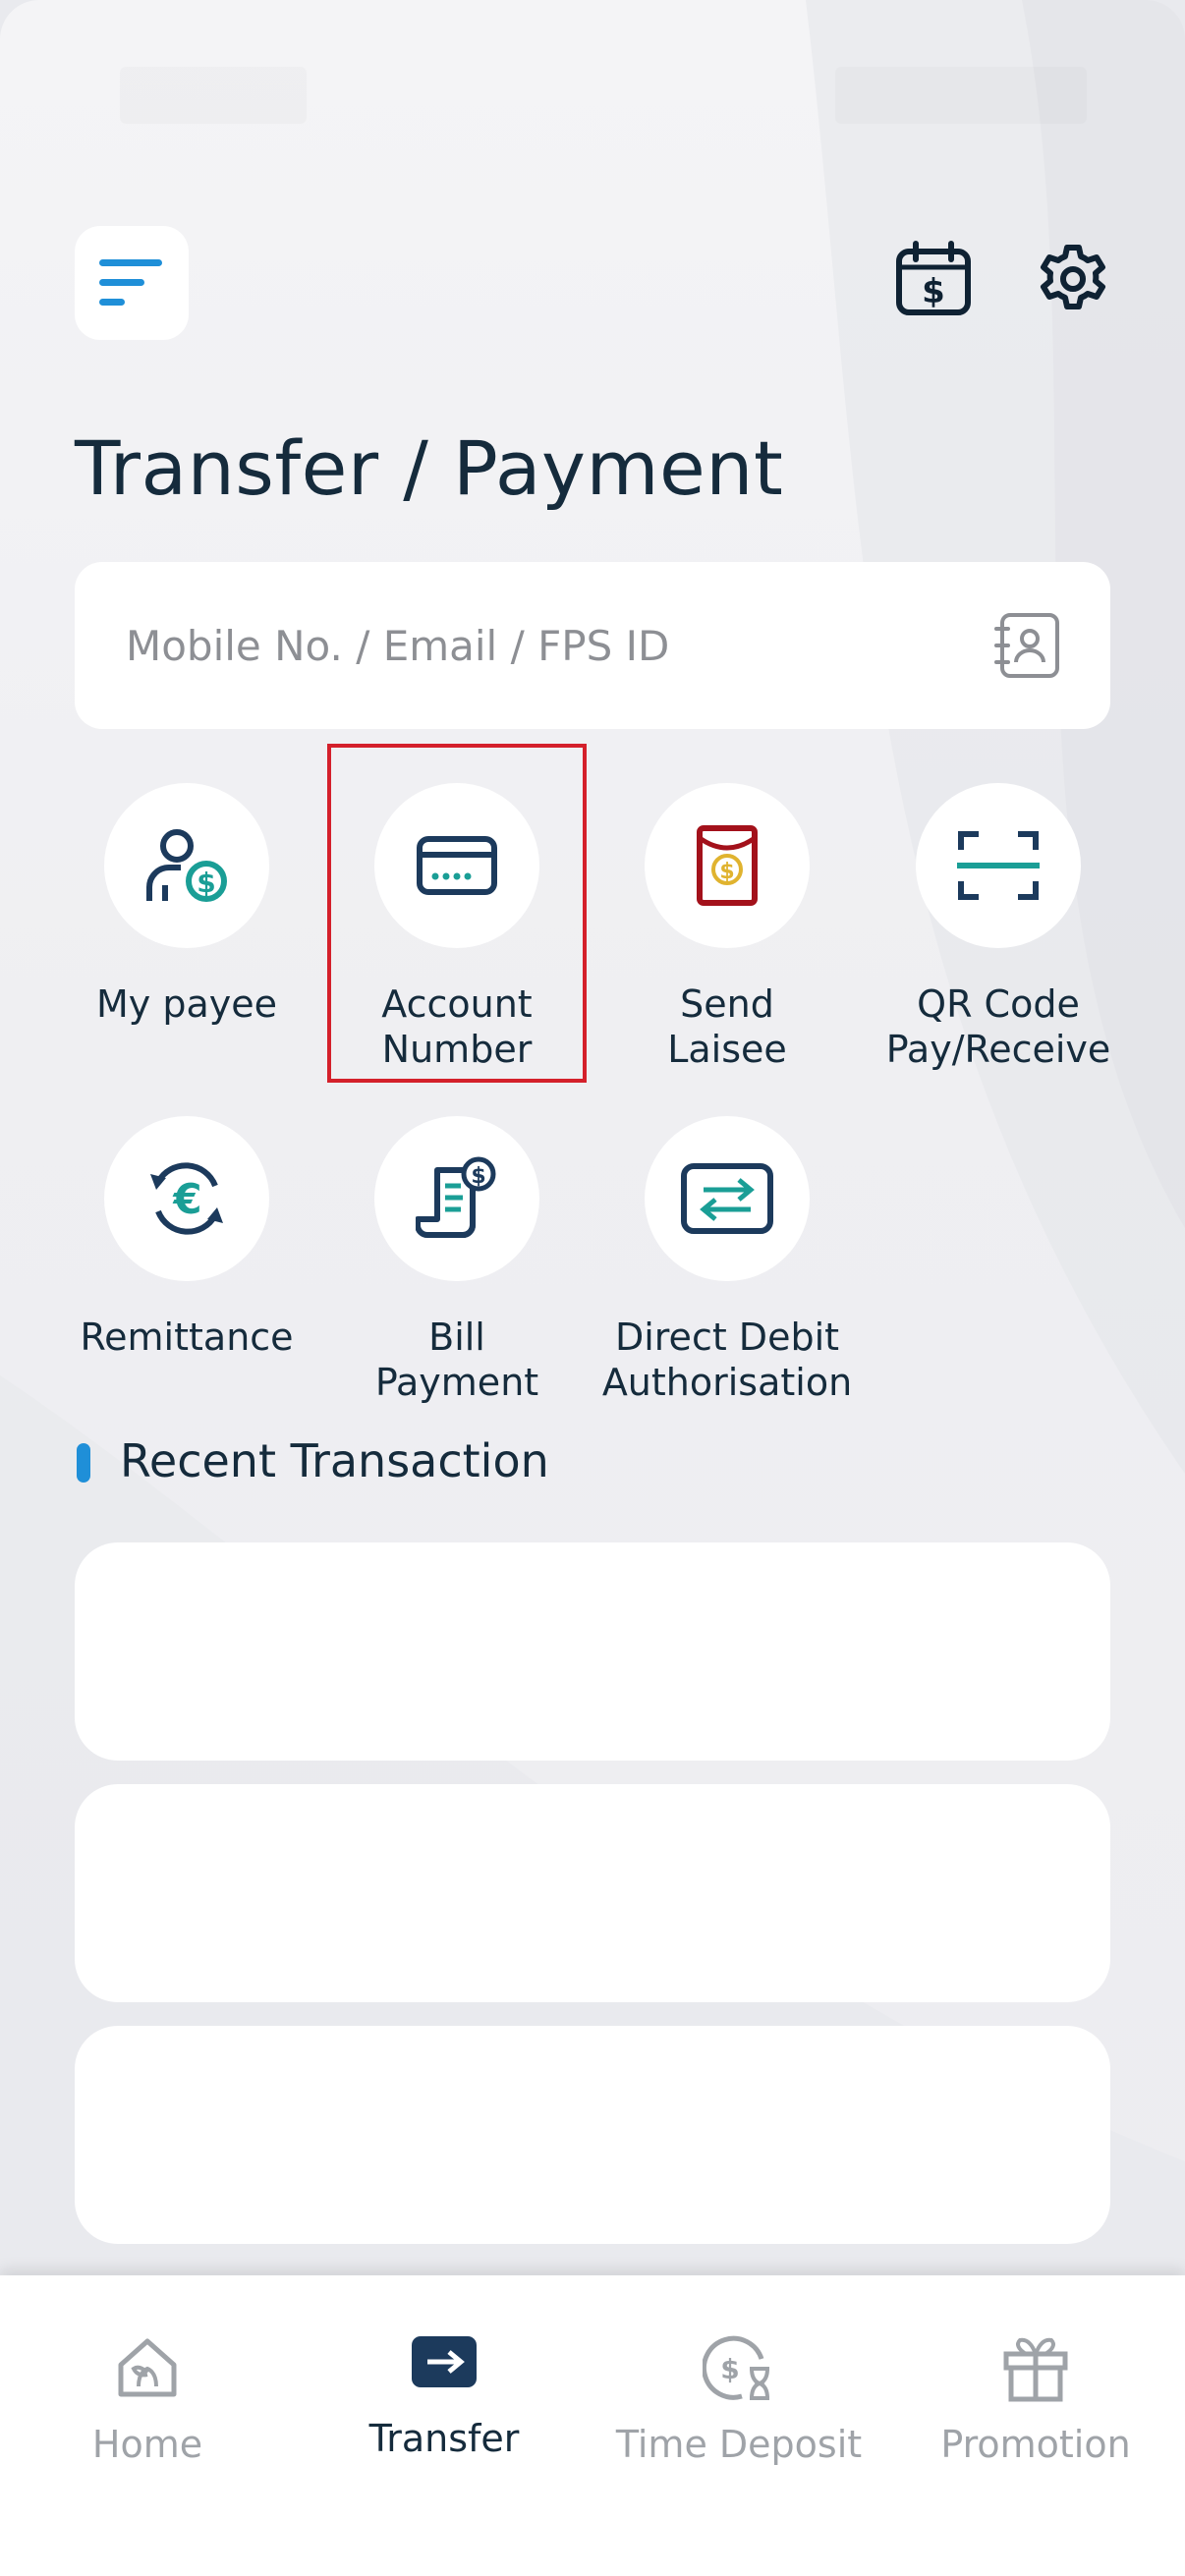 The width and height of the screenshot is (1185, 2576). I want to click on nav-home: Home, so click(148, 2398).